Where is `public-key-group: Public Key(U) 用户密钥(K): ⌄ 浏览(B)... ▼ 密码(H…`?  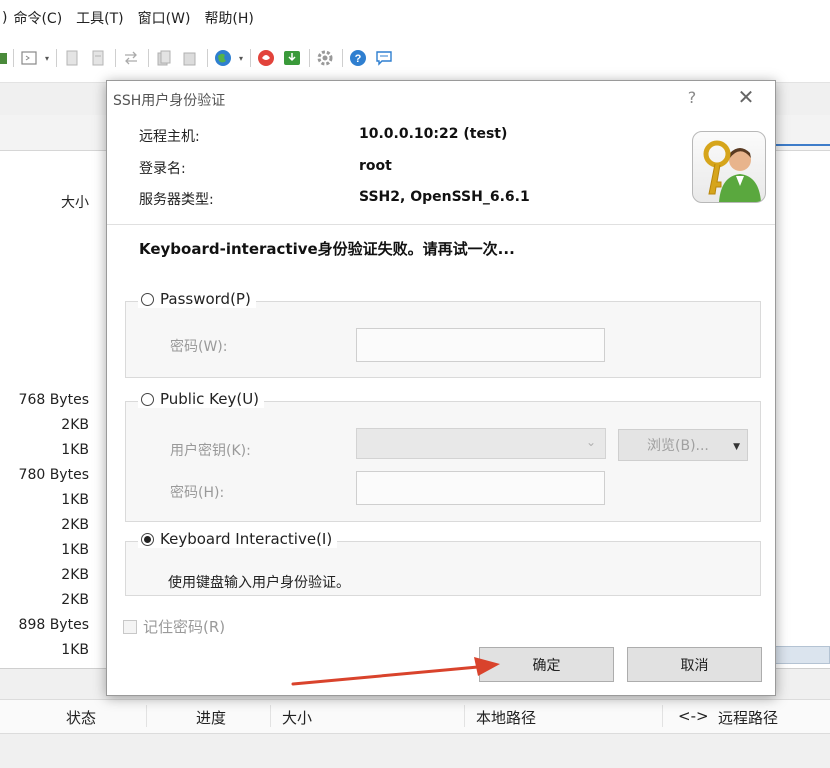
public-key-group: Public Key(U) 用户密钥(K): ⌄ 浏览(B)... ▼ 密码(H… is located at coordinates (443, 456).